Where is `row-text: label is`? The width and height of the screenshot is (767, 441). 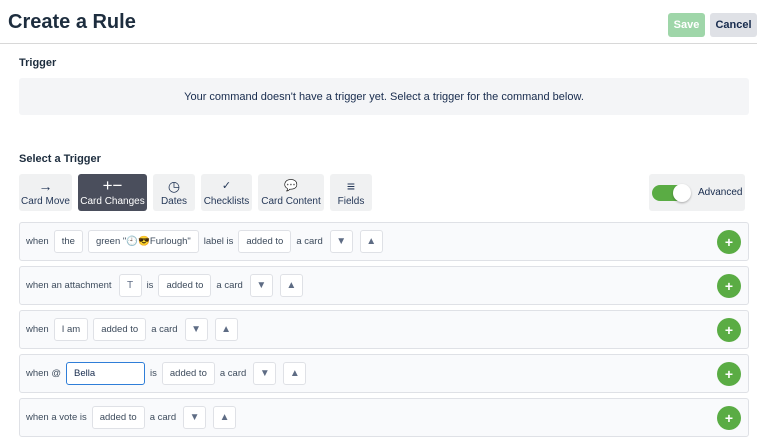 row-text: label is is located at coordinates (218, 241).